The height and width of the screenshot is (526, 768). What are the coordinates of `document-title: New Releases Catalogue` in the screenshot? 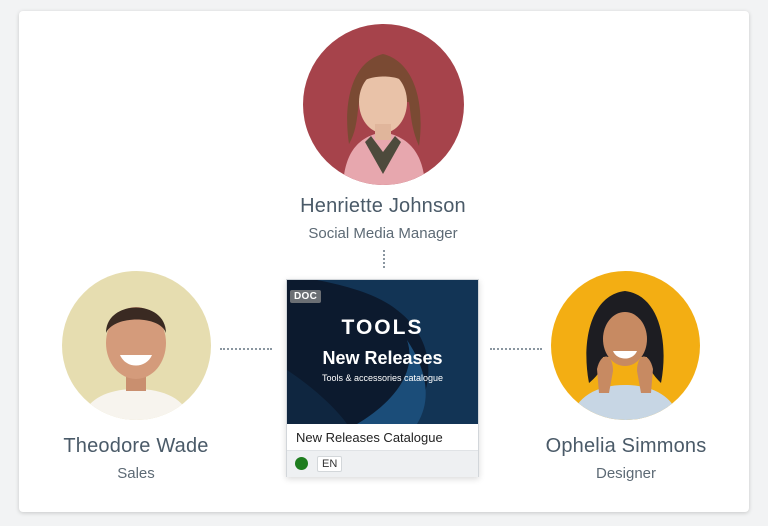 It's located at (369, 437).